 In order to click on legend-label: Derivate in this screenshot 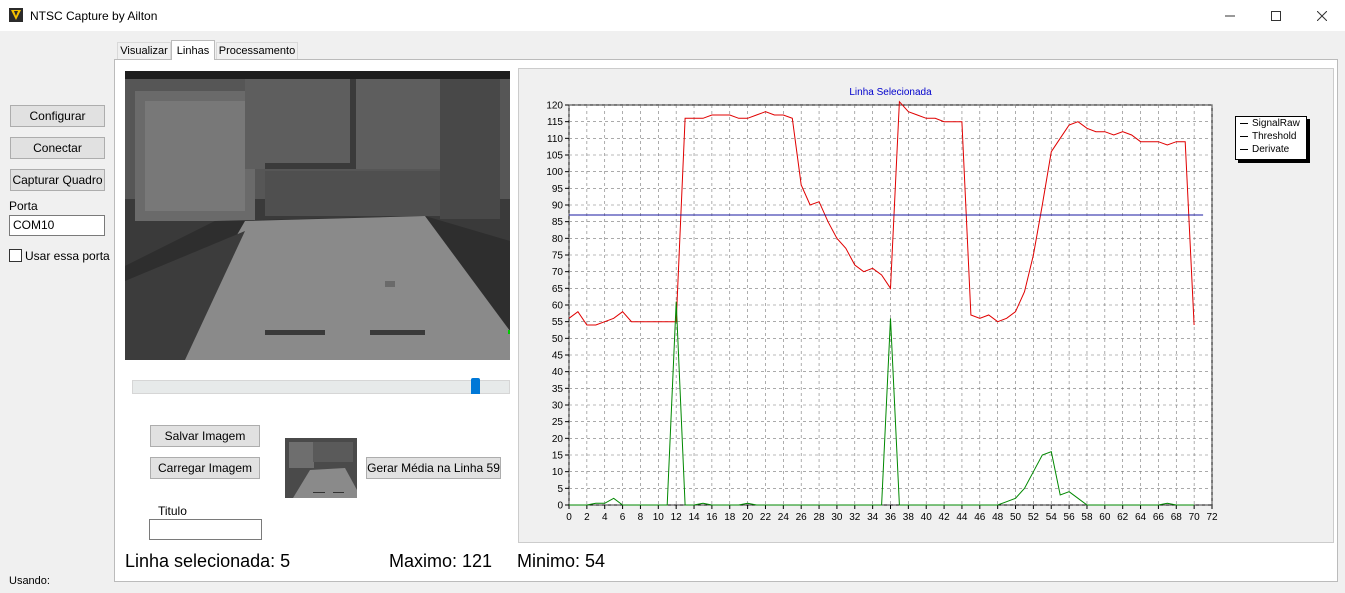, I will do `click(1271, 149)`.